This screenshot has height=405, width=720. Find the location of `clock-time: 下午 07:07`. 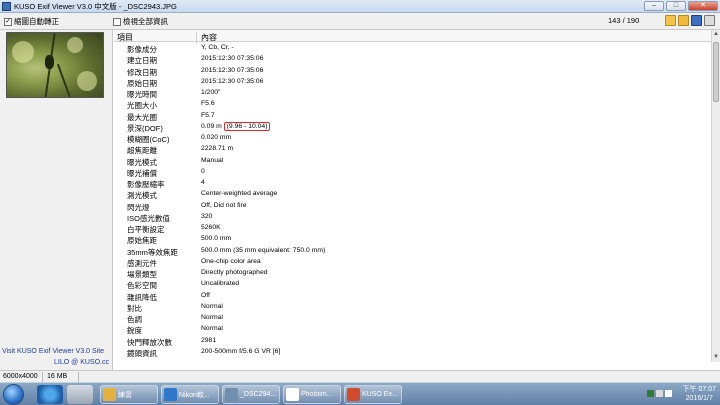

clock-time: 下午 07:07 is located at coordinates (699, 389).